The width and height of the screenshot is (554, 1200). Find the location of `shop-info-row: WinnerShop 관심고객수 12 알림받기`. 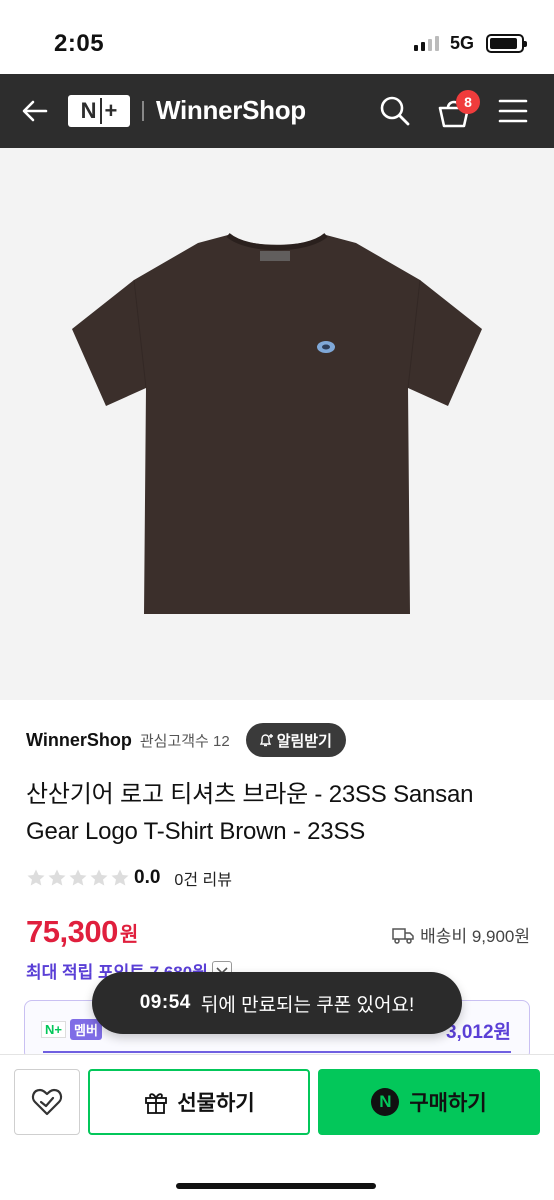

shop-info-row: WinnerShop 관심고객수 12 알림받기 is located at coordinates (281, 740).